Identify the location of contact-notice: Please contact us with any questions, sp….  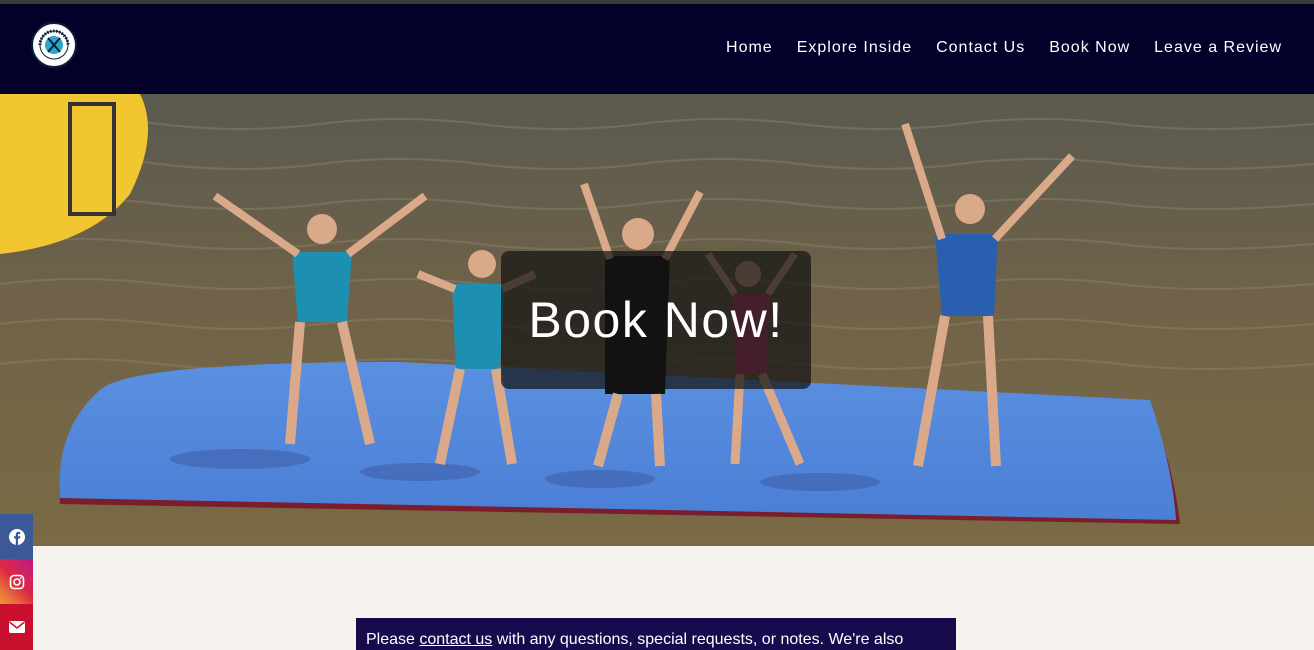
(656, 634).